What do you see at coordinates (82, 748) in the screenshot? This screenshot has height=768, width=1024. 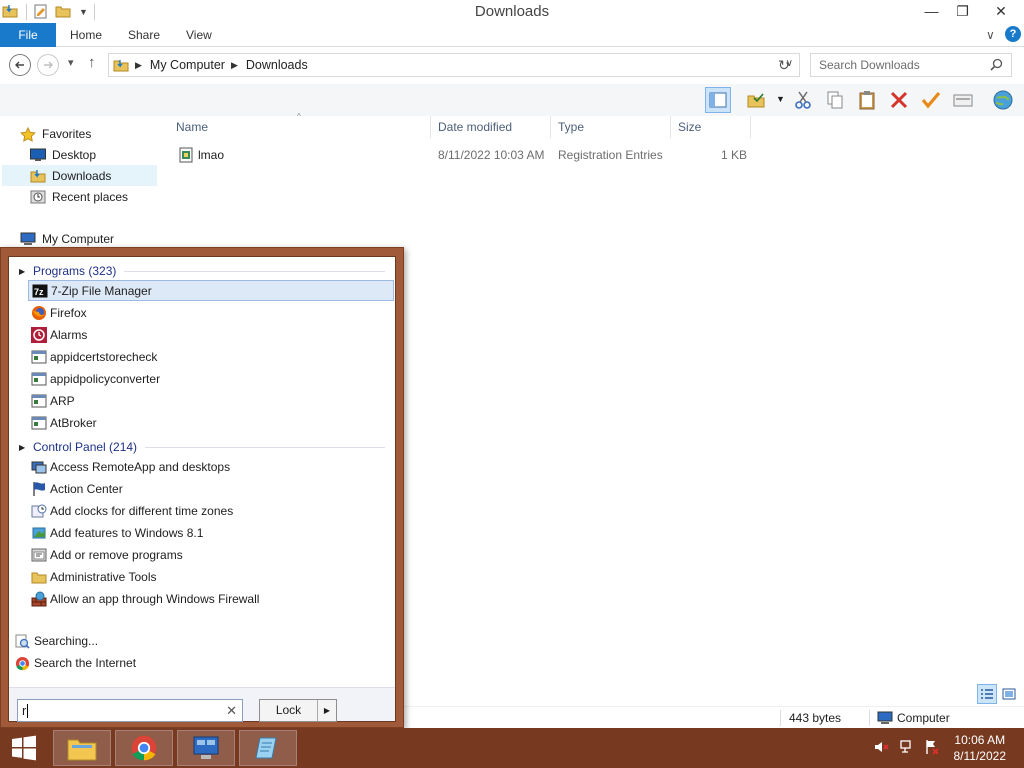 I see `taskbar-file-explorer` at bounding box center [82, 748].